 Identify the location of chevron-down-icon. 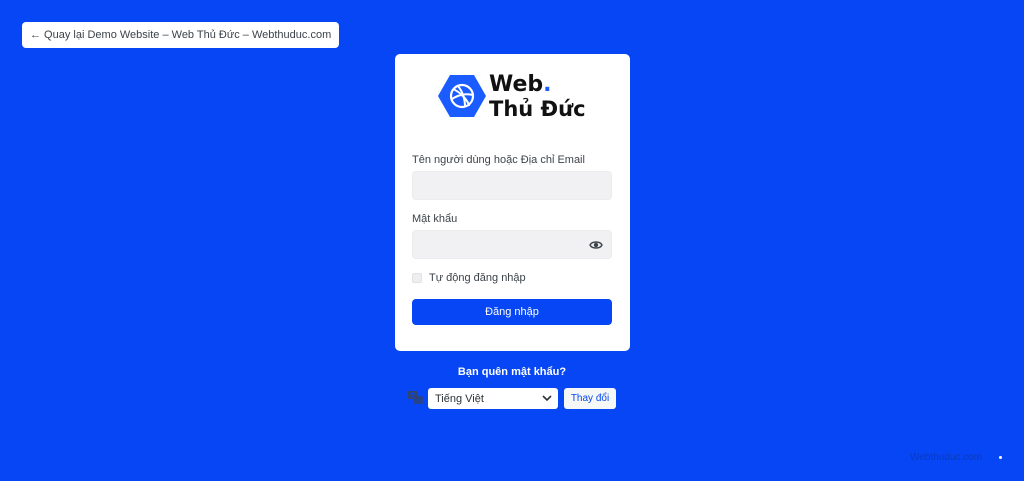
(547, 398).